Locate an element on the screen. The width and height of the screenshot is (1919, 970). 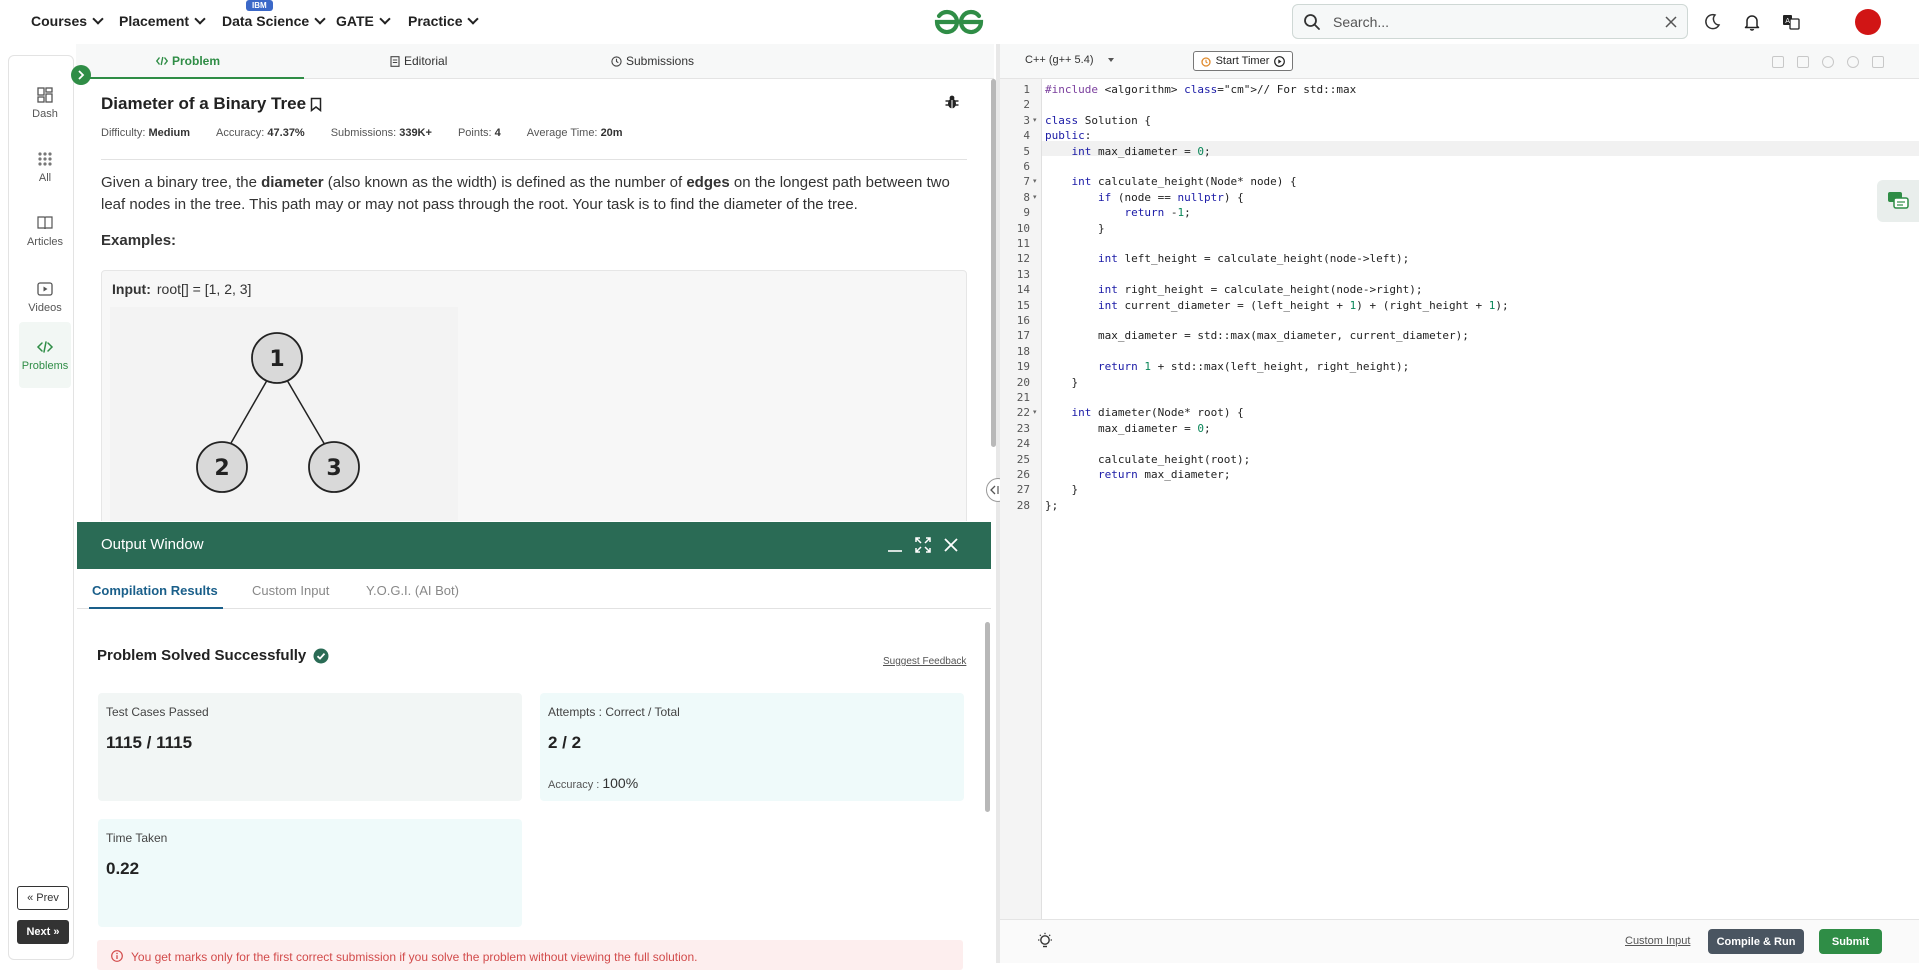
tab-compilation-results: Compilation Results is located at coordinates (155, 590).